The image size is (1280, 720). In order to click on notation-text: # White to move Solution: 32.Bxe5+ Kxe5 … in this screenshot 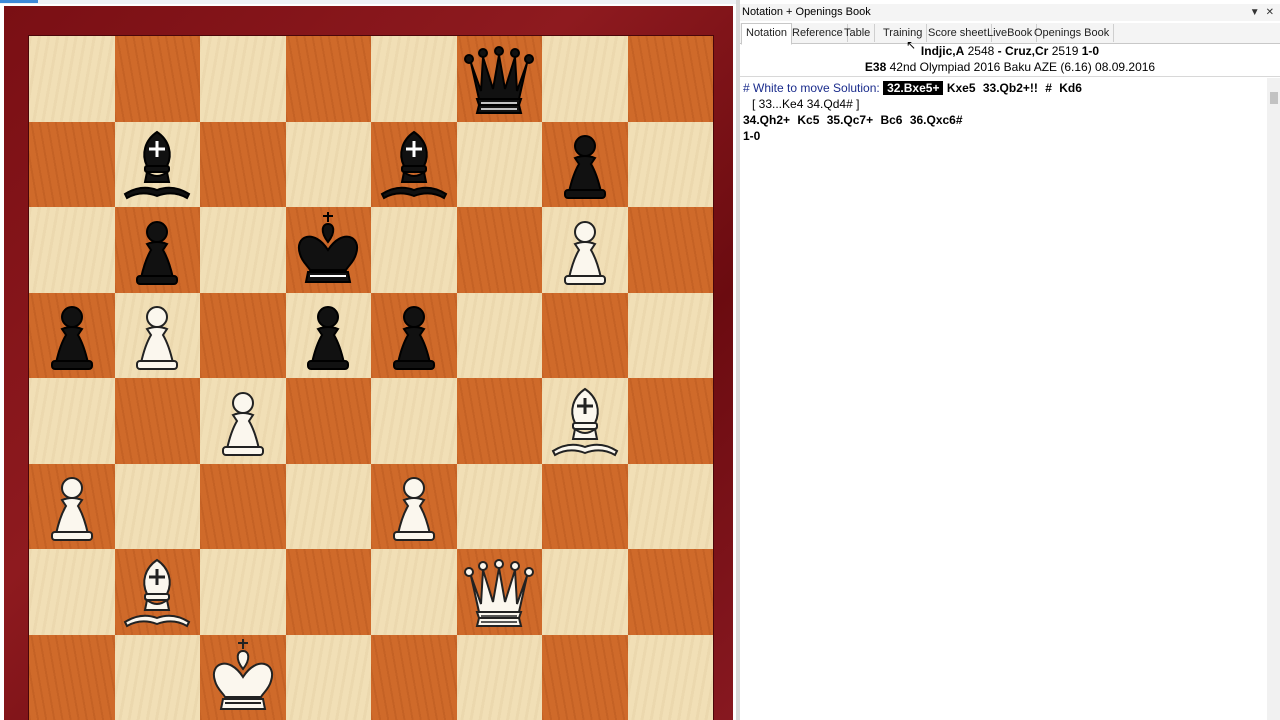, I will do `click(1003, 112)`.